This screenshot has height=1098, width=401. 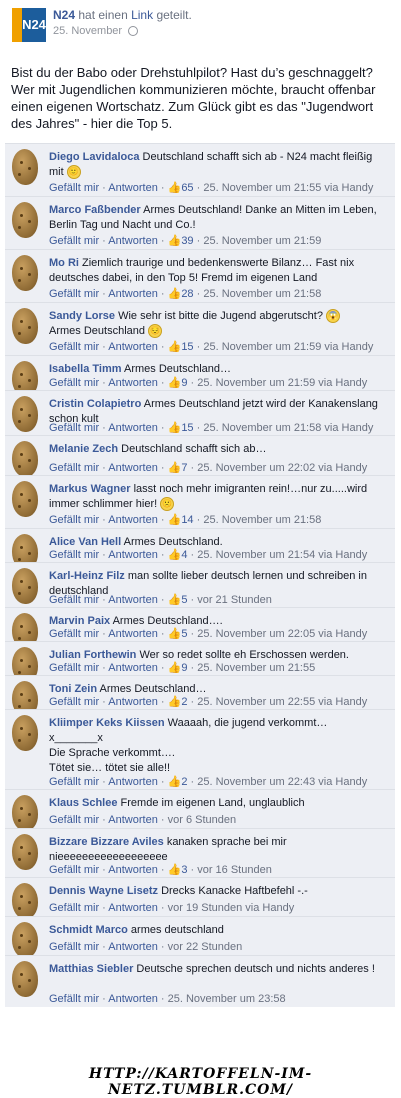 What do you see at coordinates (87, 576) in the screenshot?
I see `commenter-name-link: Karl-Heinz Filz` at bounding box center [87, 576].